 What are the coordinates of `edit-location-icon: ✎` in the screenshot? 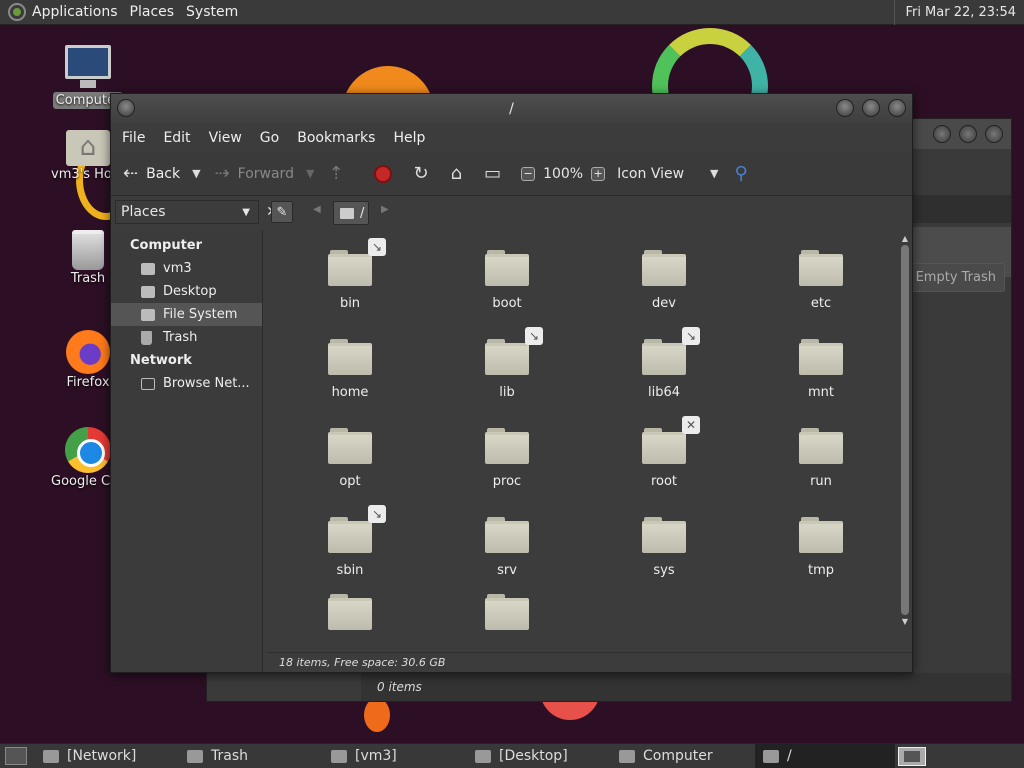 It's located at (282, 212).